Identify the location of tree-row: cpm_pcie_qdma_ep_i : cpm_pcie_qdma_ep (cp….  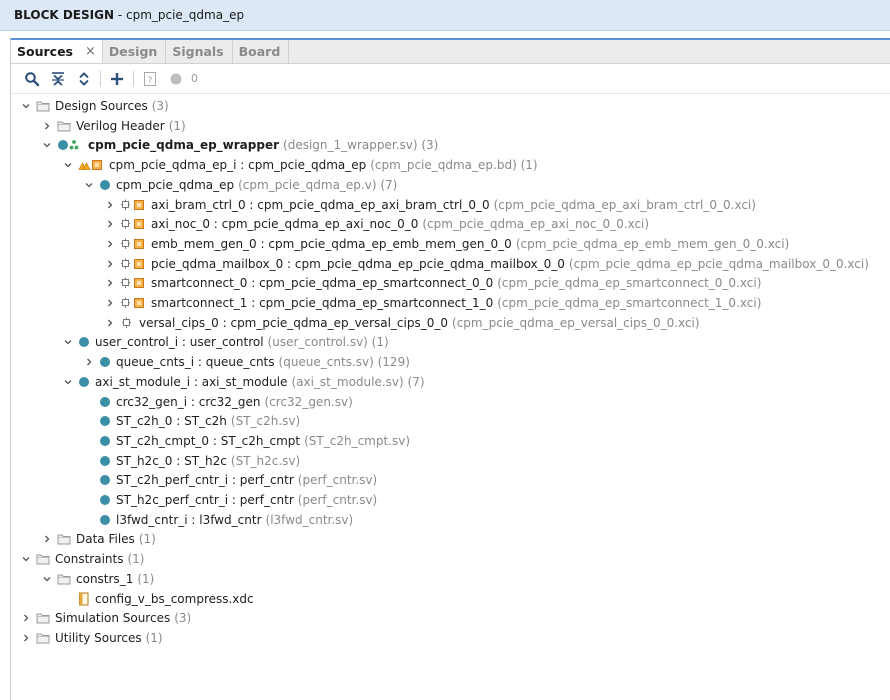
(300, 165).